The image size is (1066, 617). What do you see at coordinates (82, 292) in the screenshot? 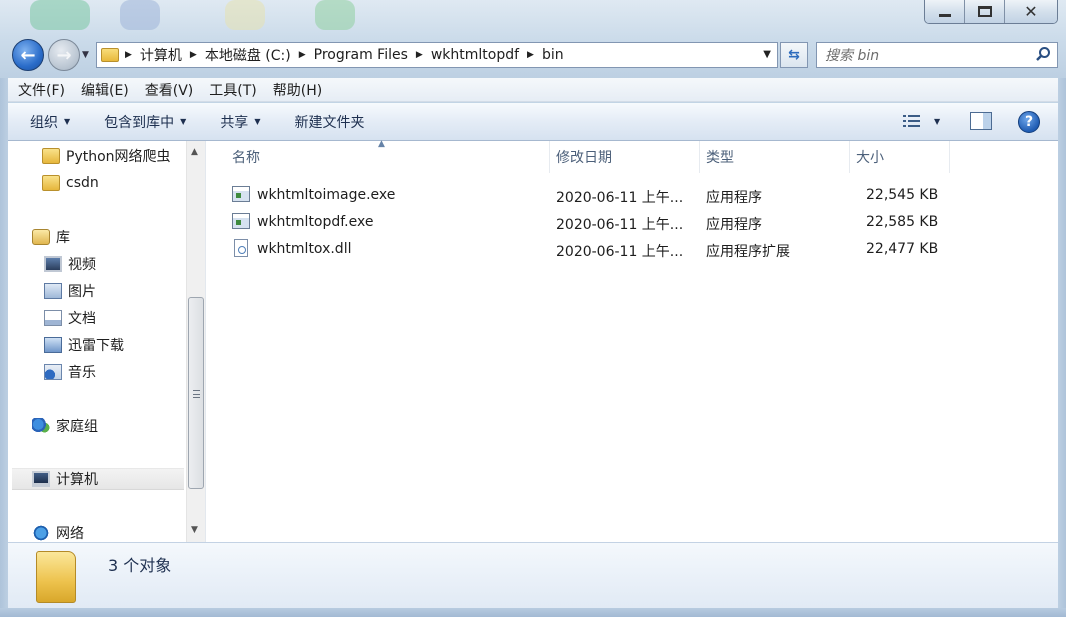
I see `nav-label: 图片` at bounding box center [82, 292].